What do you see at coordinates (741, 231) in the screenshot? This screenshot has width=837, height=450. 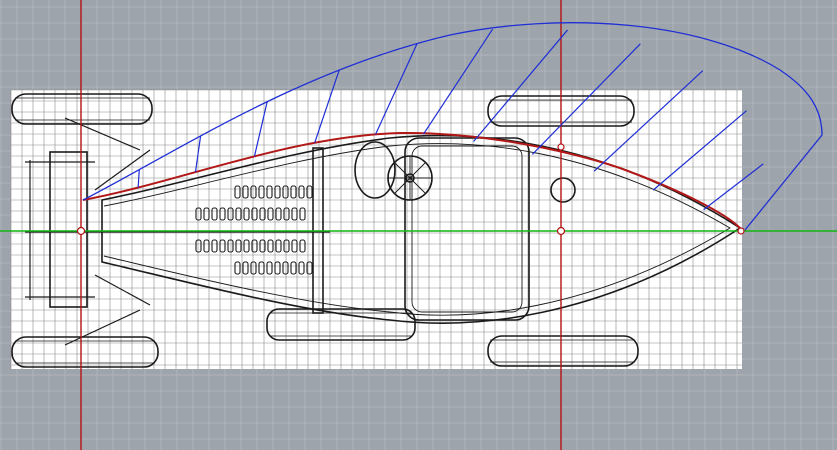 I see `nose-tip-point` at bounding box center [741, 231].